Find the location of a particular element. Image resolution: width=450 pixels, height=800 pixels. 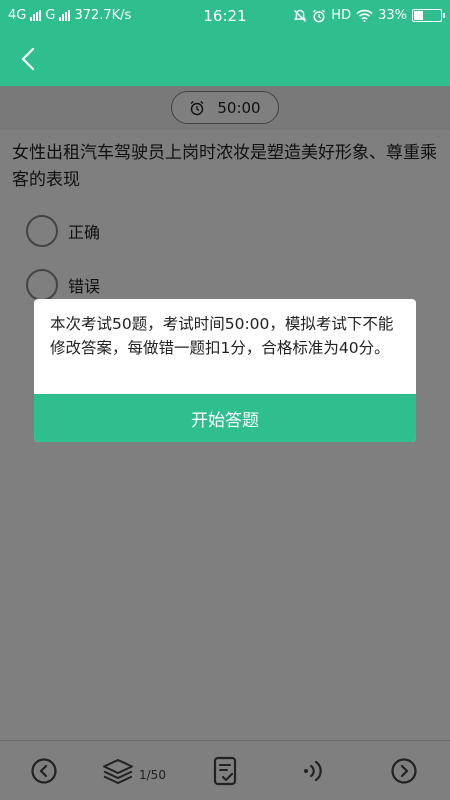

submit-button is located at coordinates (225, 771).